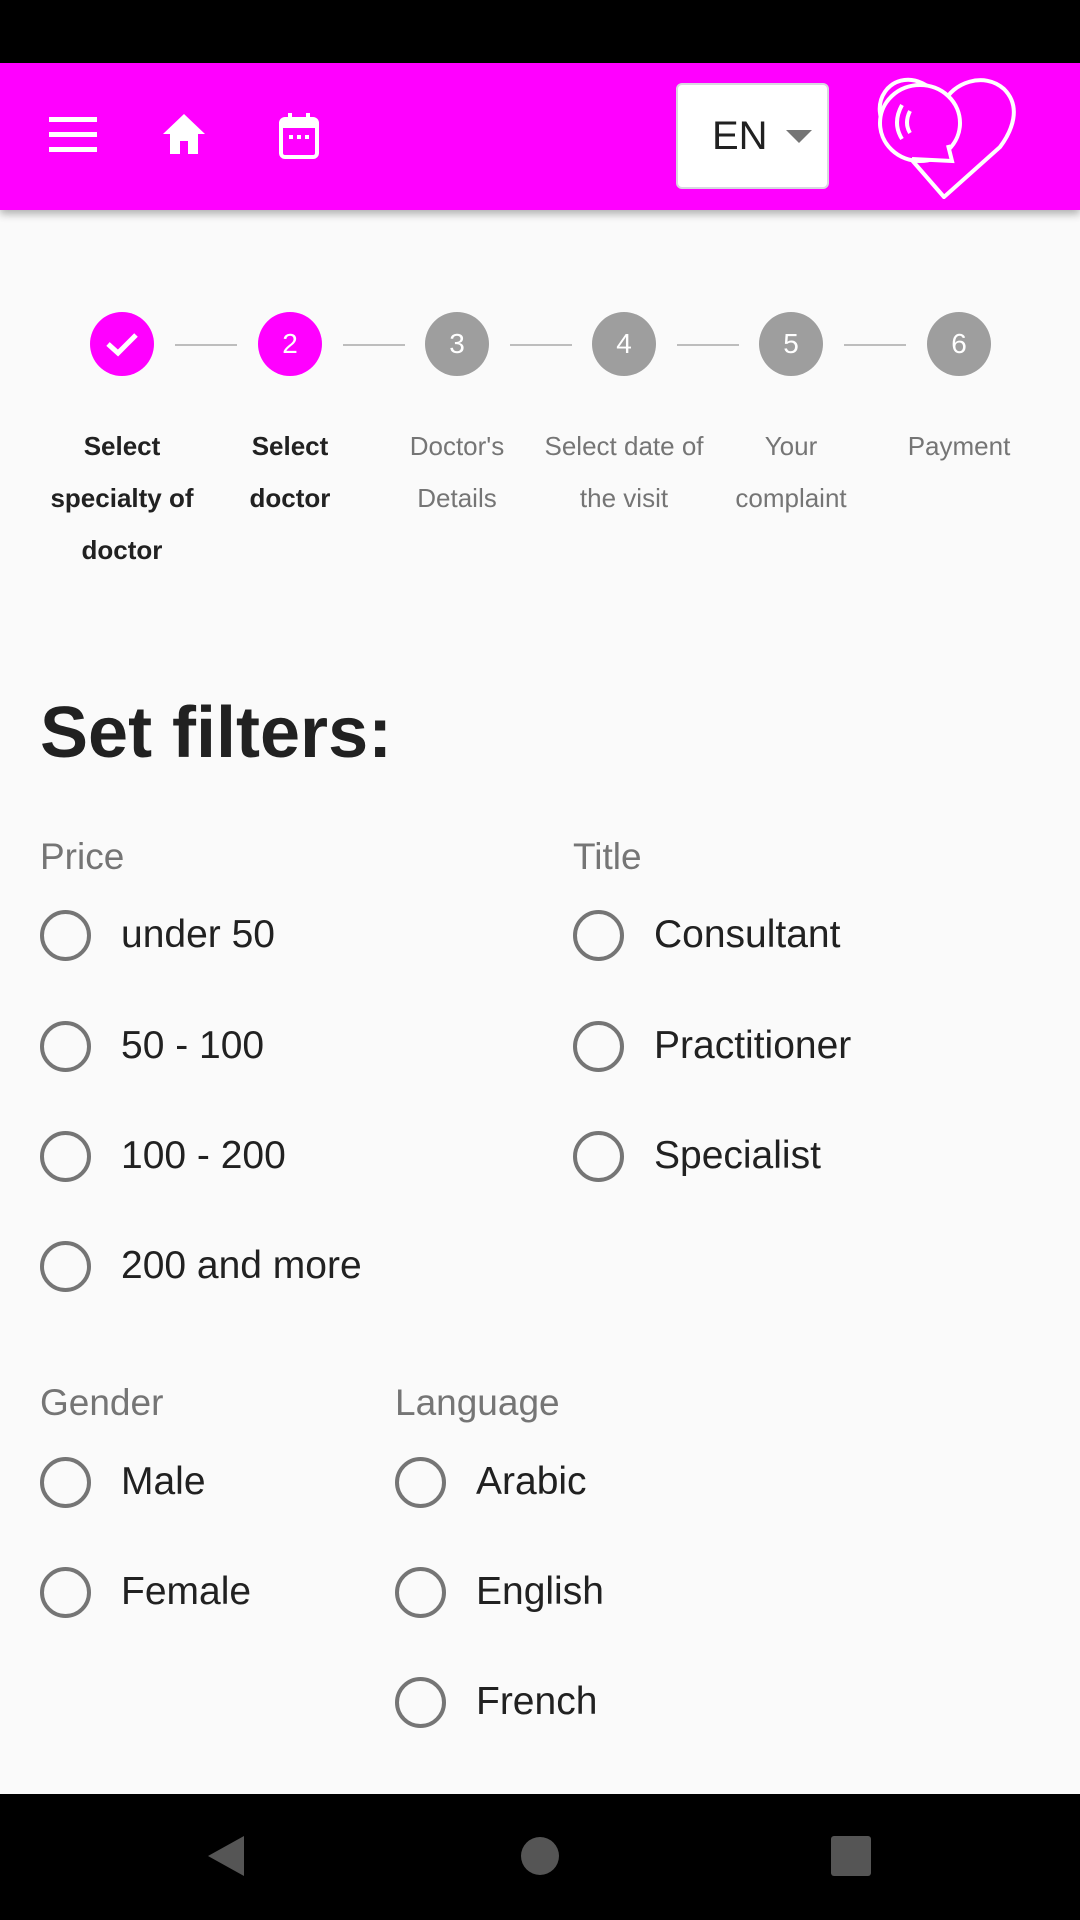 This screenshot has width=1080, height=1920. What do you see at coordinates (184, 134) in the screenshot?
I see `home-icon` at bounding box center [184, 134].